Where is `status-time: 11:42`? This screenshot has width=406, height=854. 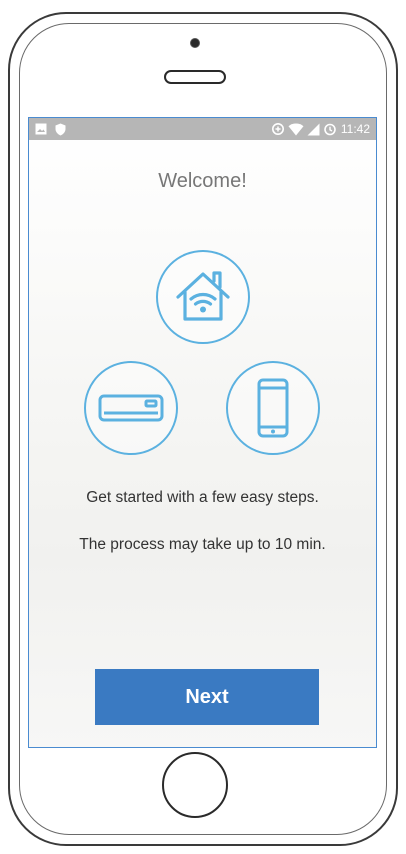 status-time: 11:42 is located at coordinates (355, 129).